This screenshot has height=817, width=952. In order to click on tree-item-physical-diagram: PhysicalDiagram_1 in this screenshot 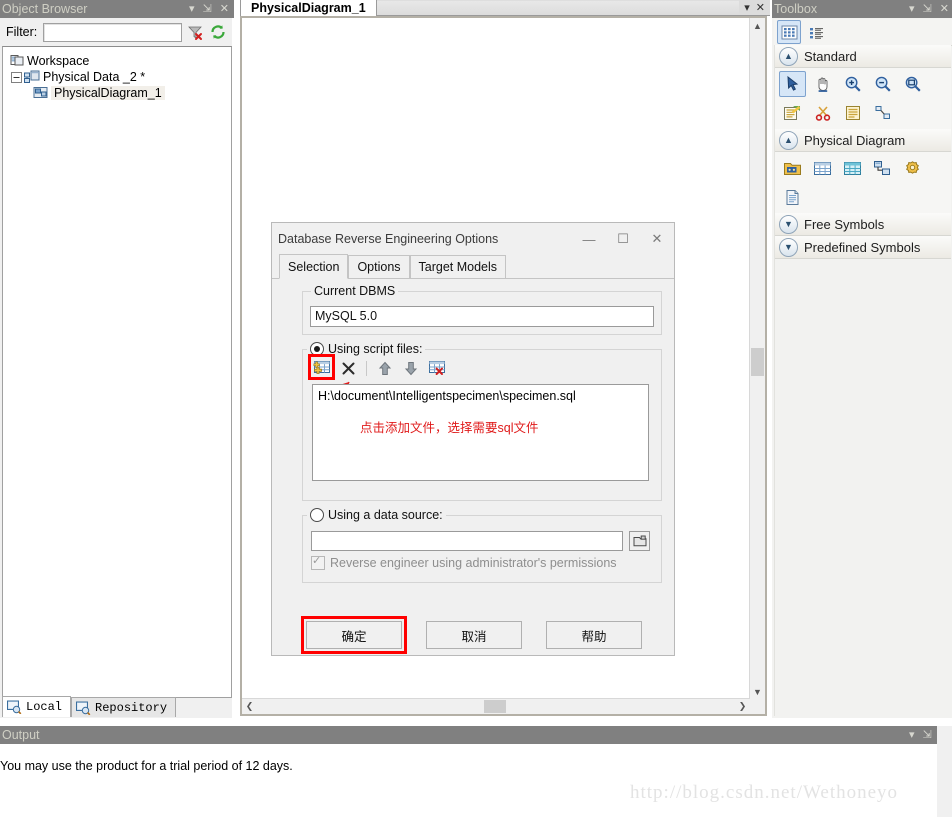, I will do `click(117, 93)`.